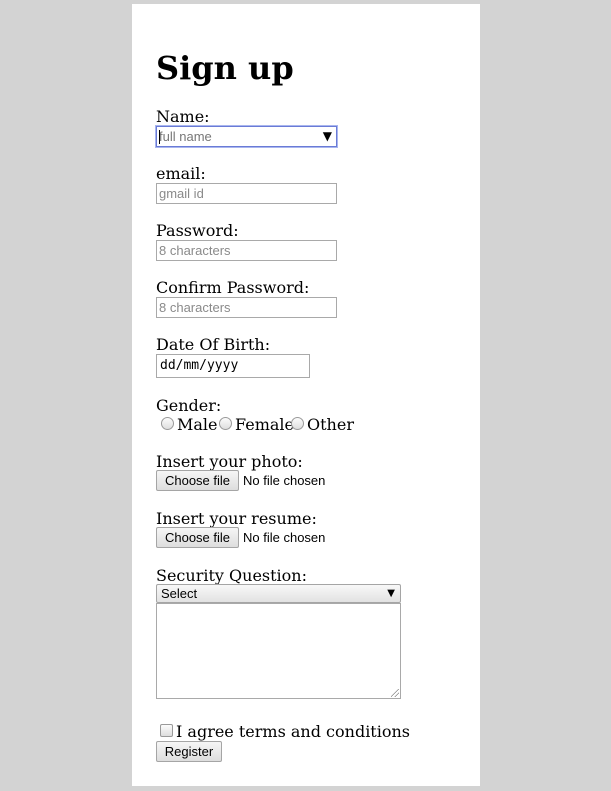  Describe the element at coordinates (183, 116) in the screenshot. I see `name-label: Name:` at that location.